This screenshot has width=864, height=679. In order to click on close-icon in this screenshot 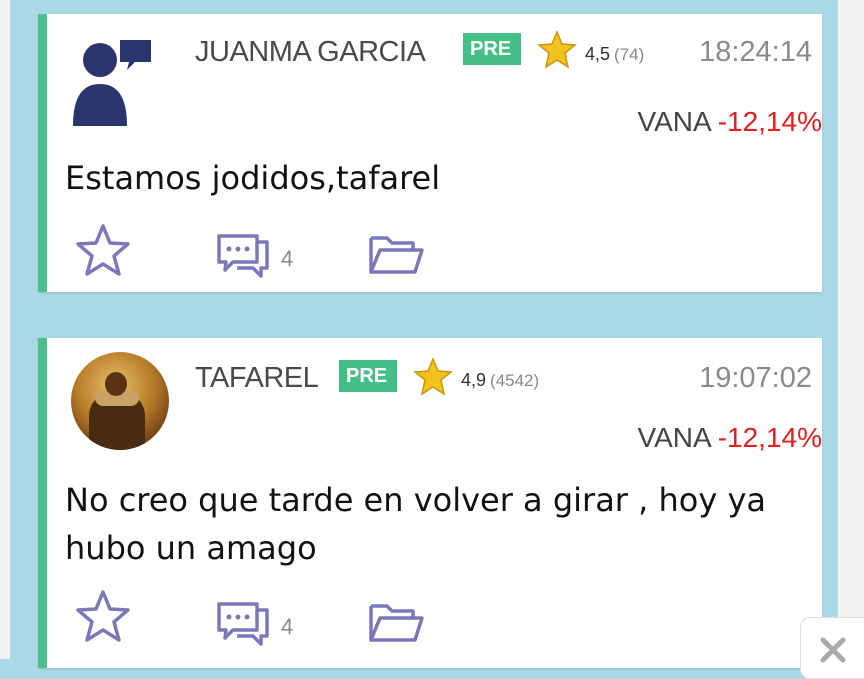, I will do `click(833, 650)`.